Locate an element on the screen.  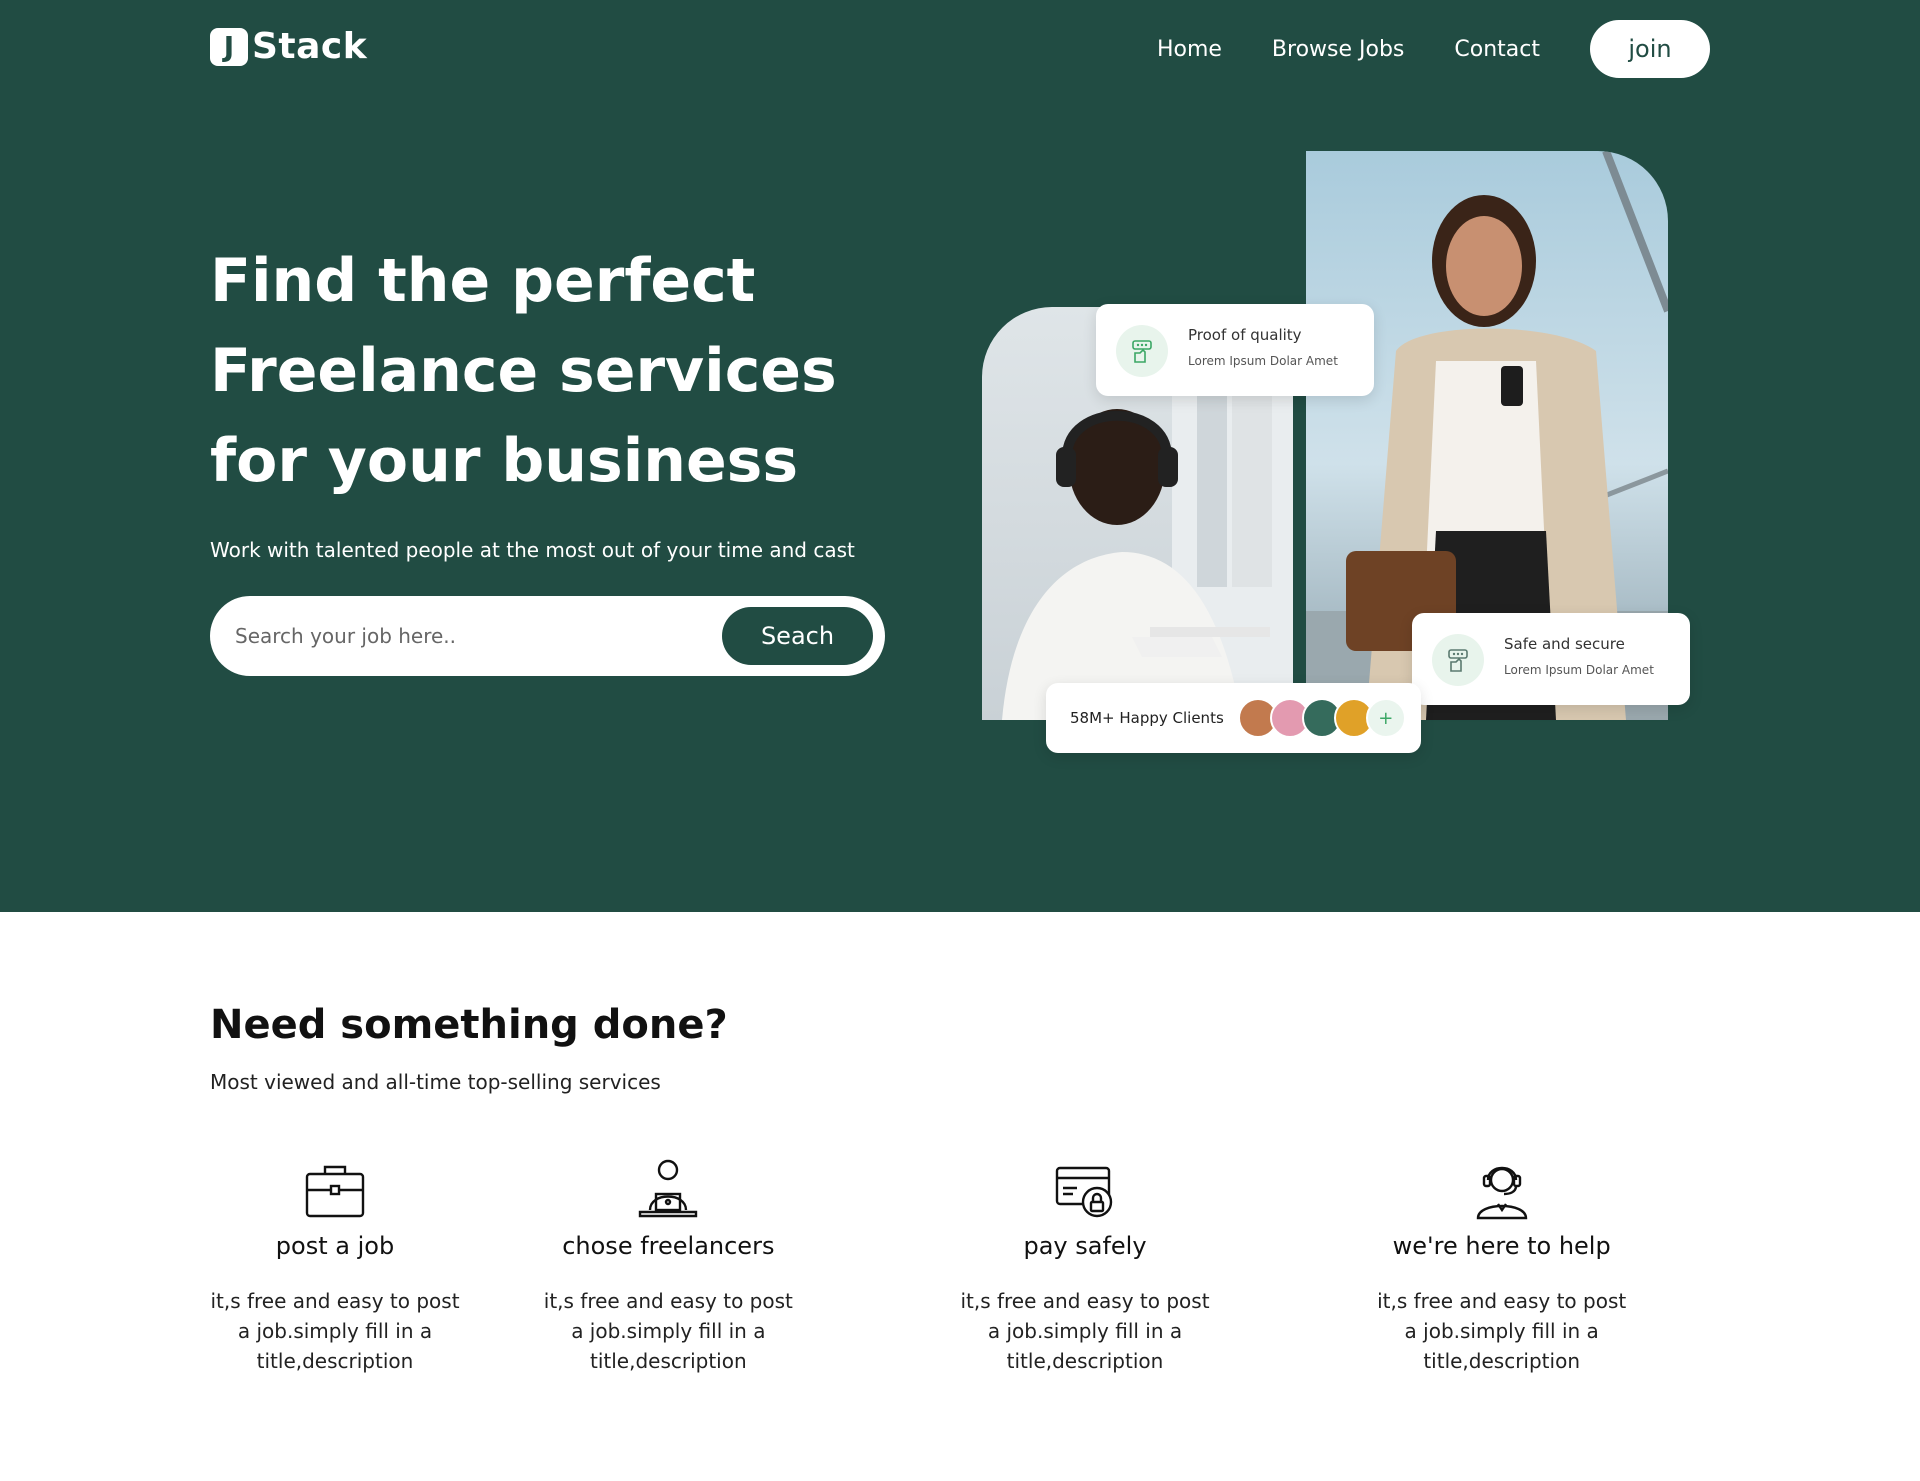
clients-count: 58M+ Happy Clients is located at coordinates (1147, 718).